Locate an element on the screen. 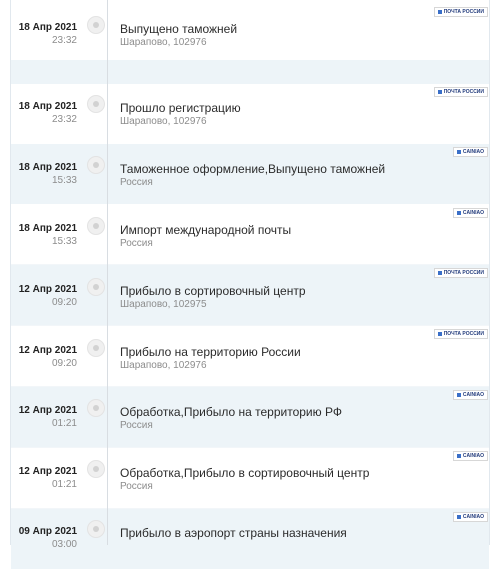 This screenshot has width=496, height=569. event-location: Шарапово, 102975 is located at coordinates (163, 304).